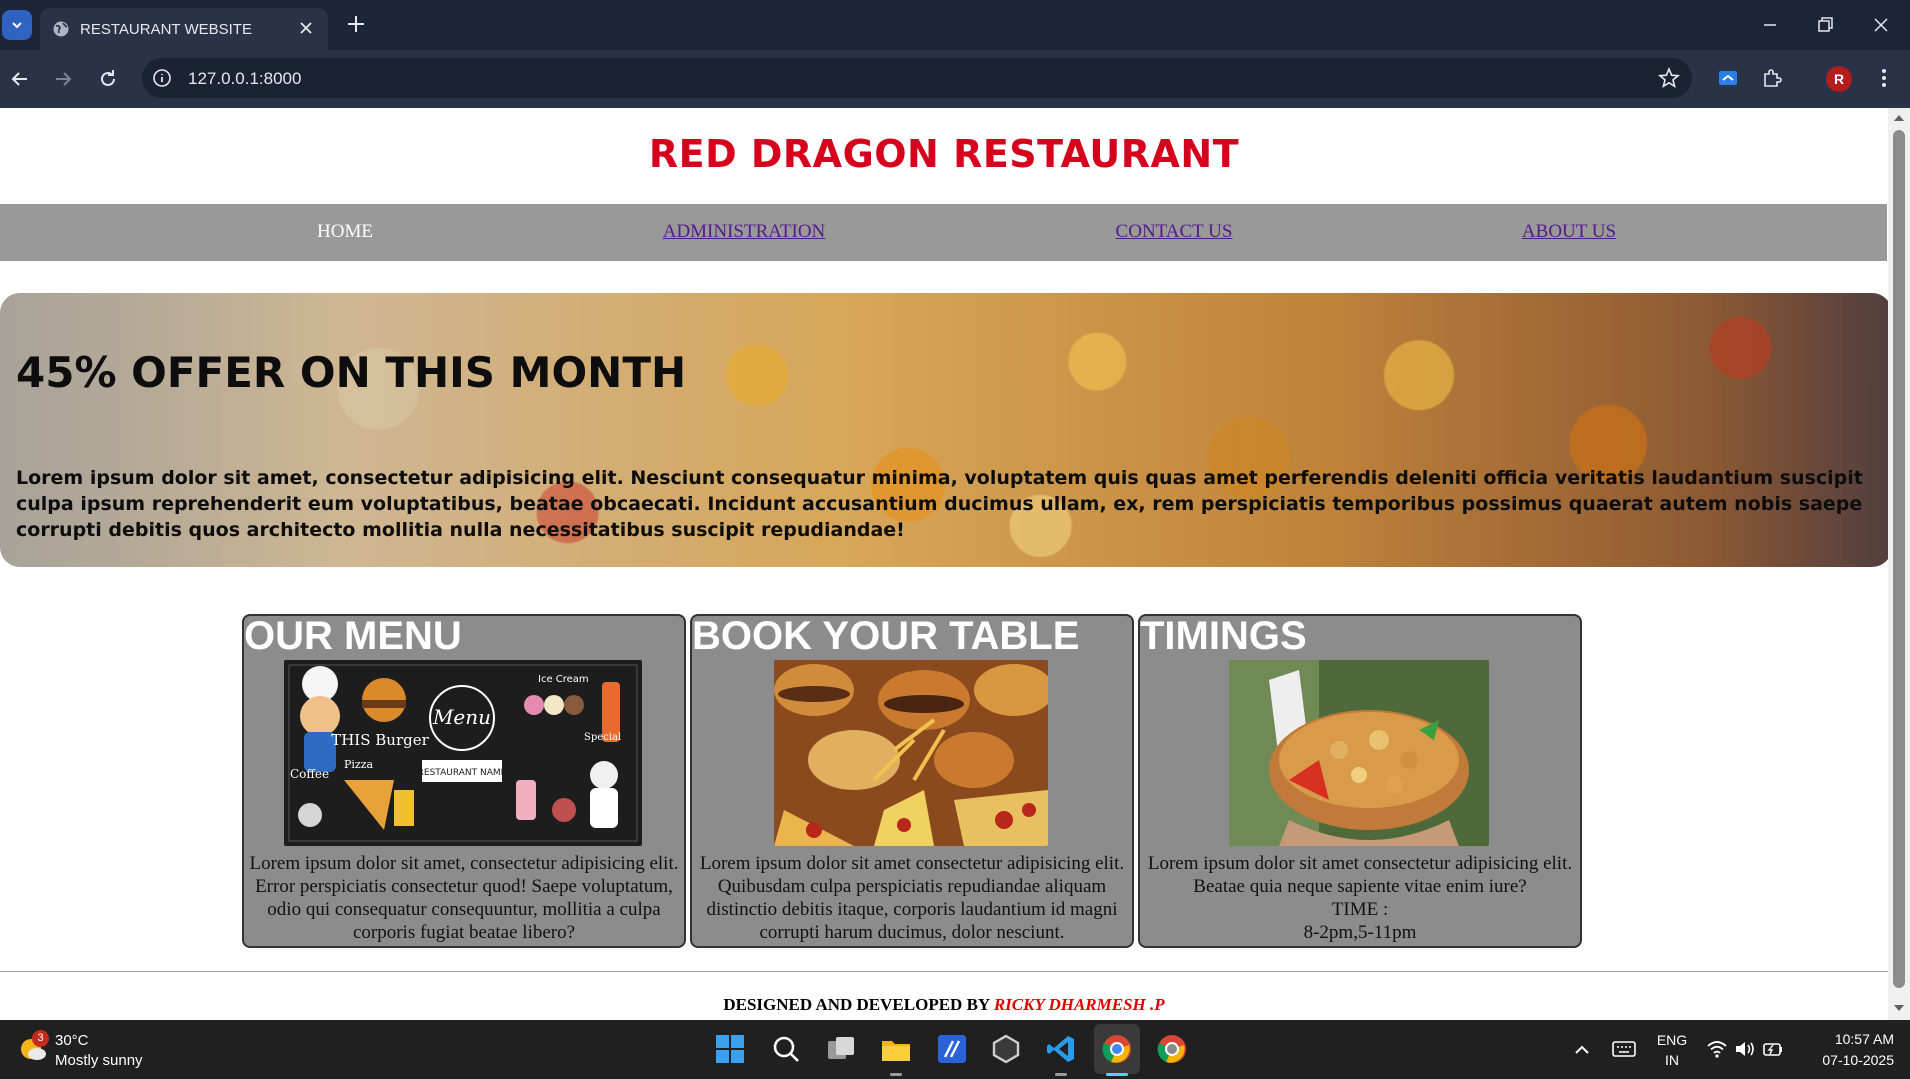 The image size is (1910, 1079). I want to click on windows-start-icon, so click(730, 1049).